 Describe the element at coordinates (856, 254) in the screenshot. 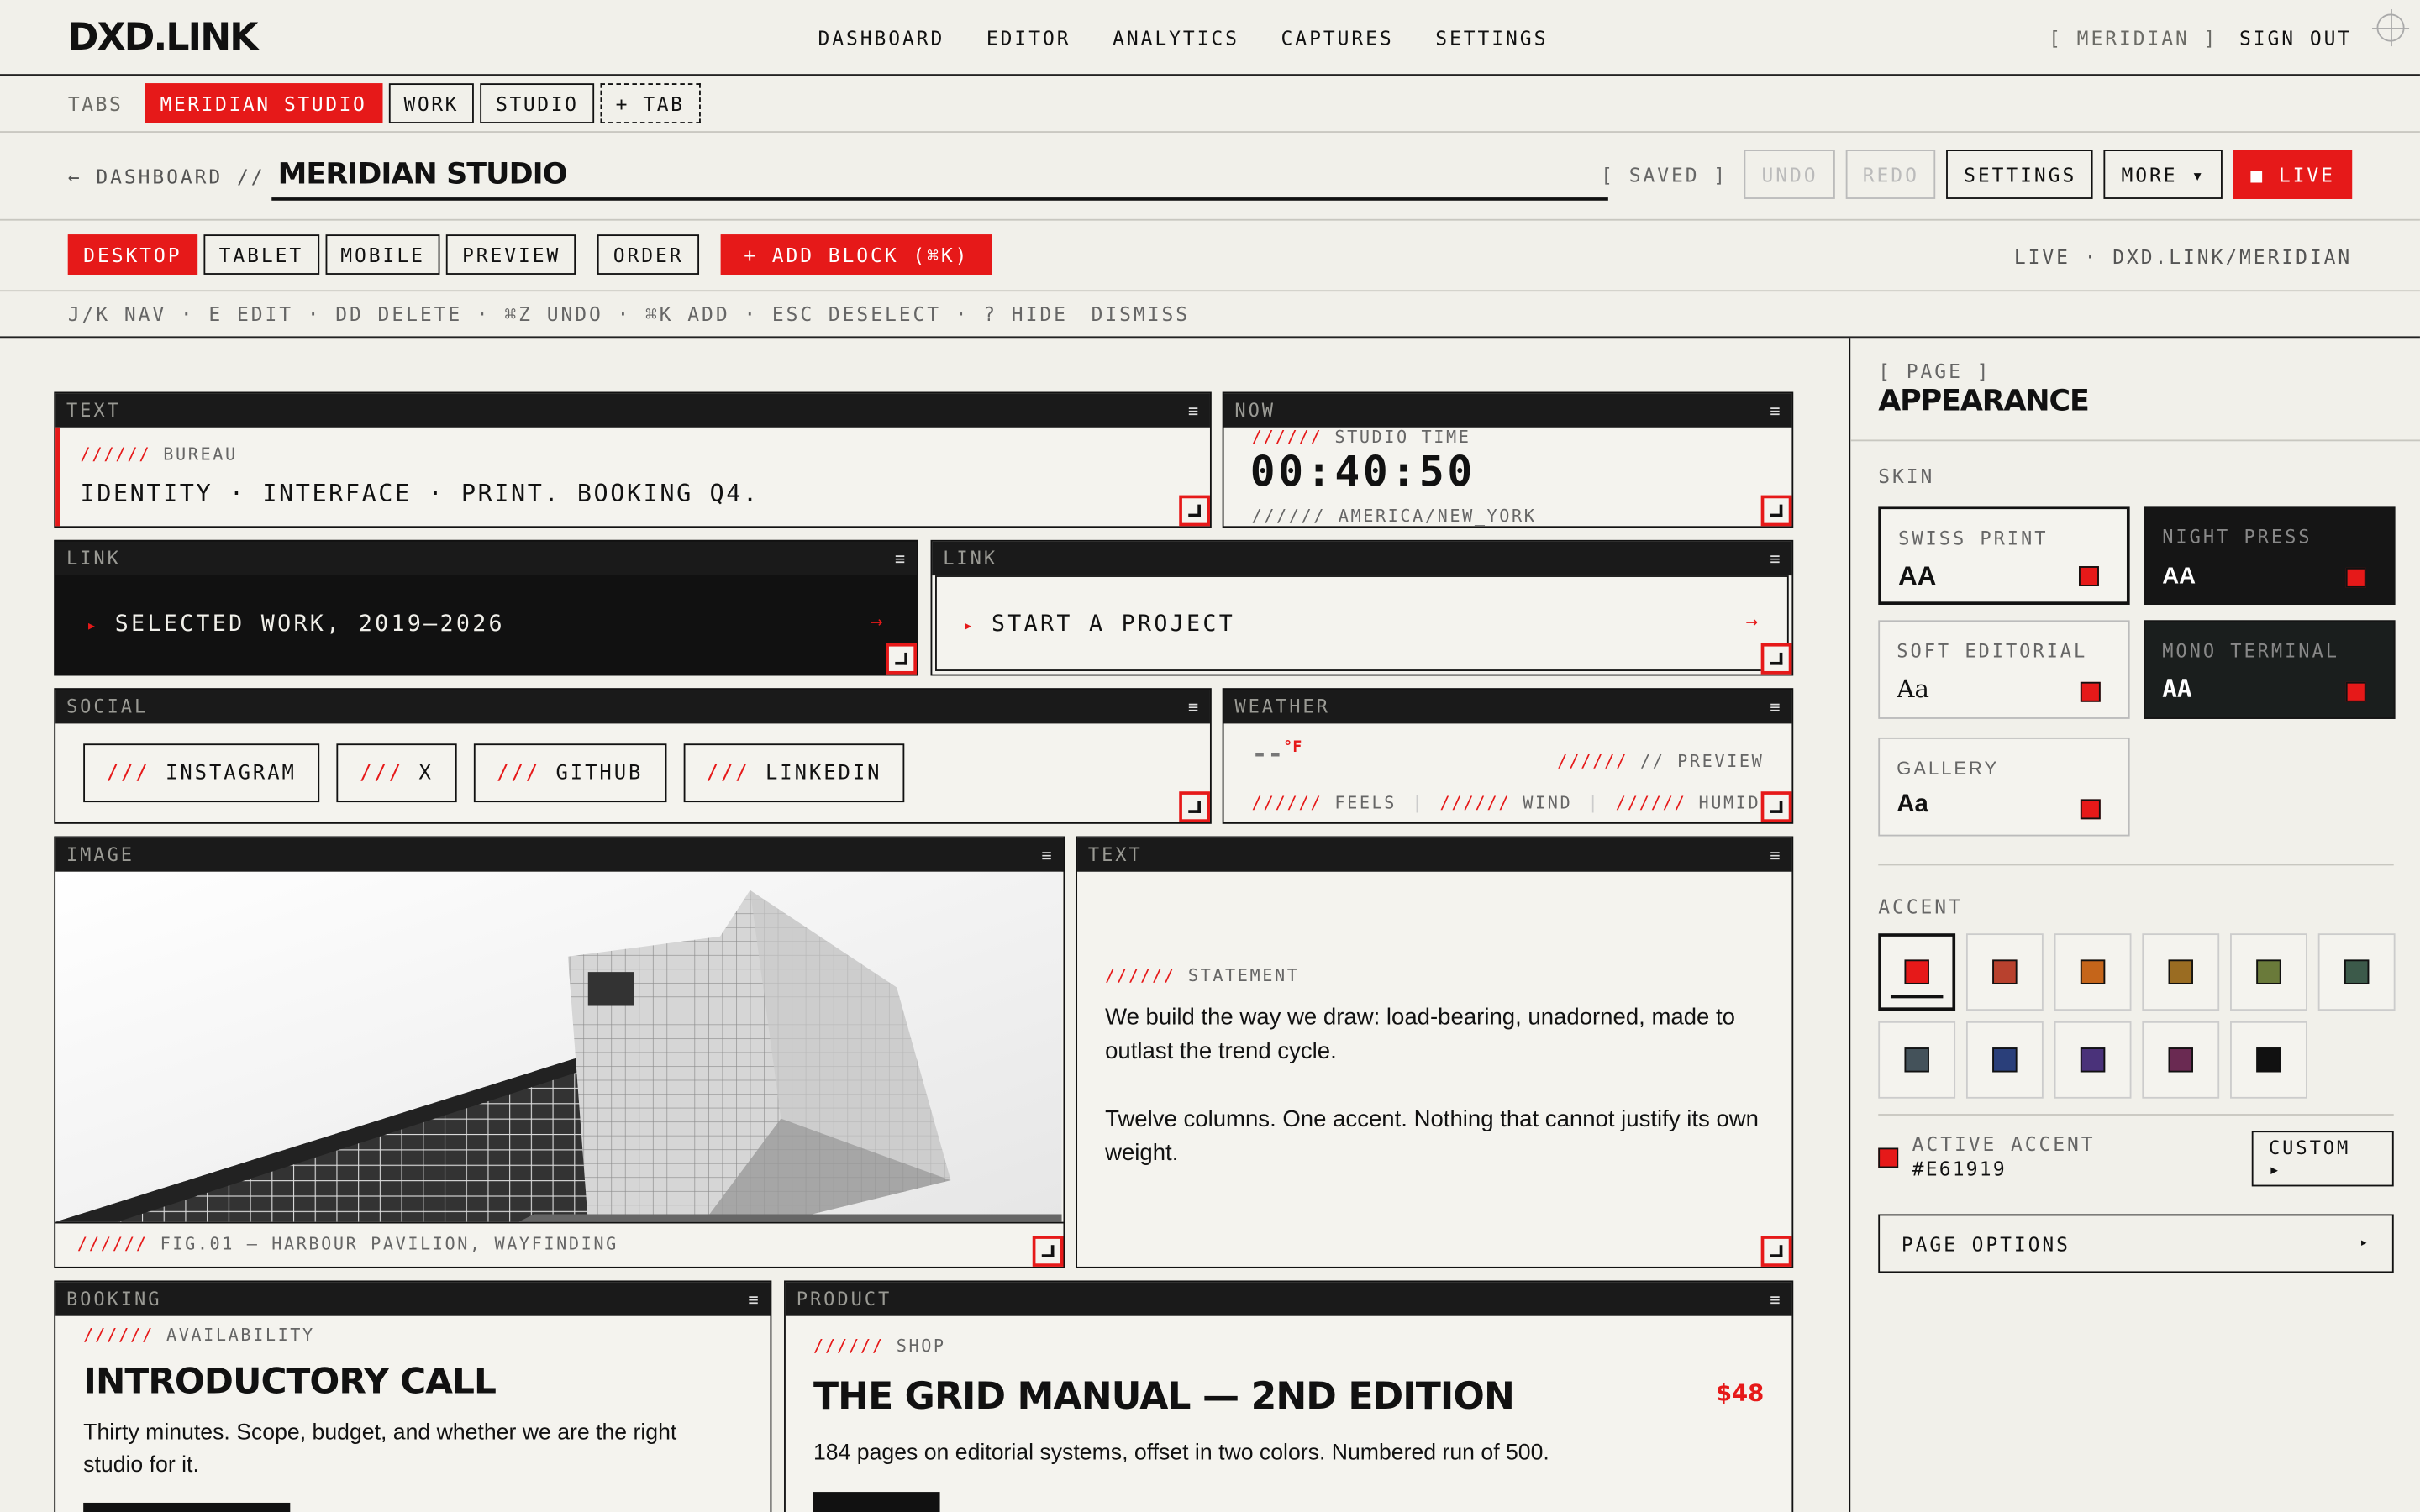

I see `add-block-button: + ADD BLOCK (⌘K)` at that location.